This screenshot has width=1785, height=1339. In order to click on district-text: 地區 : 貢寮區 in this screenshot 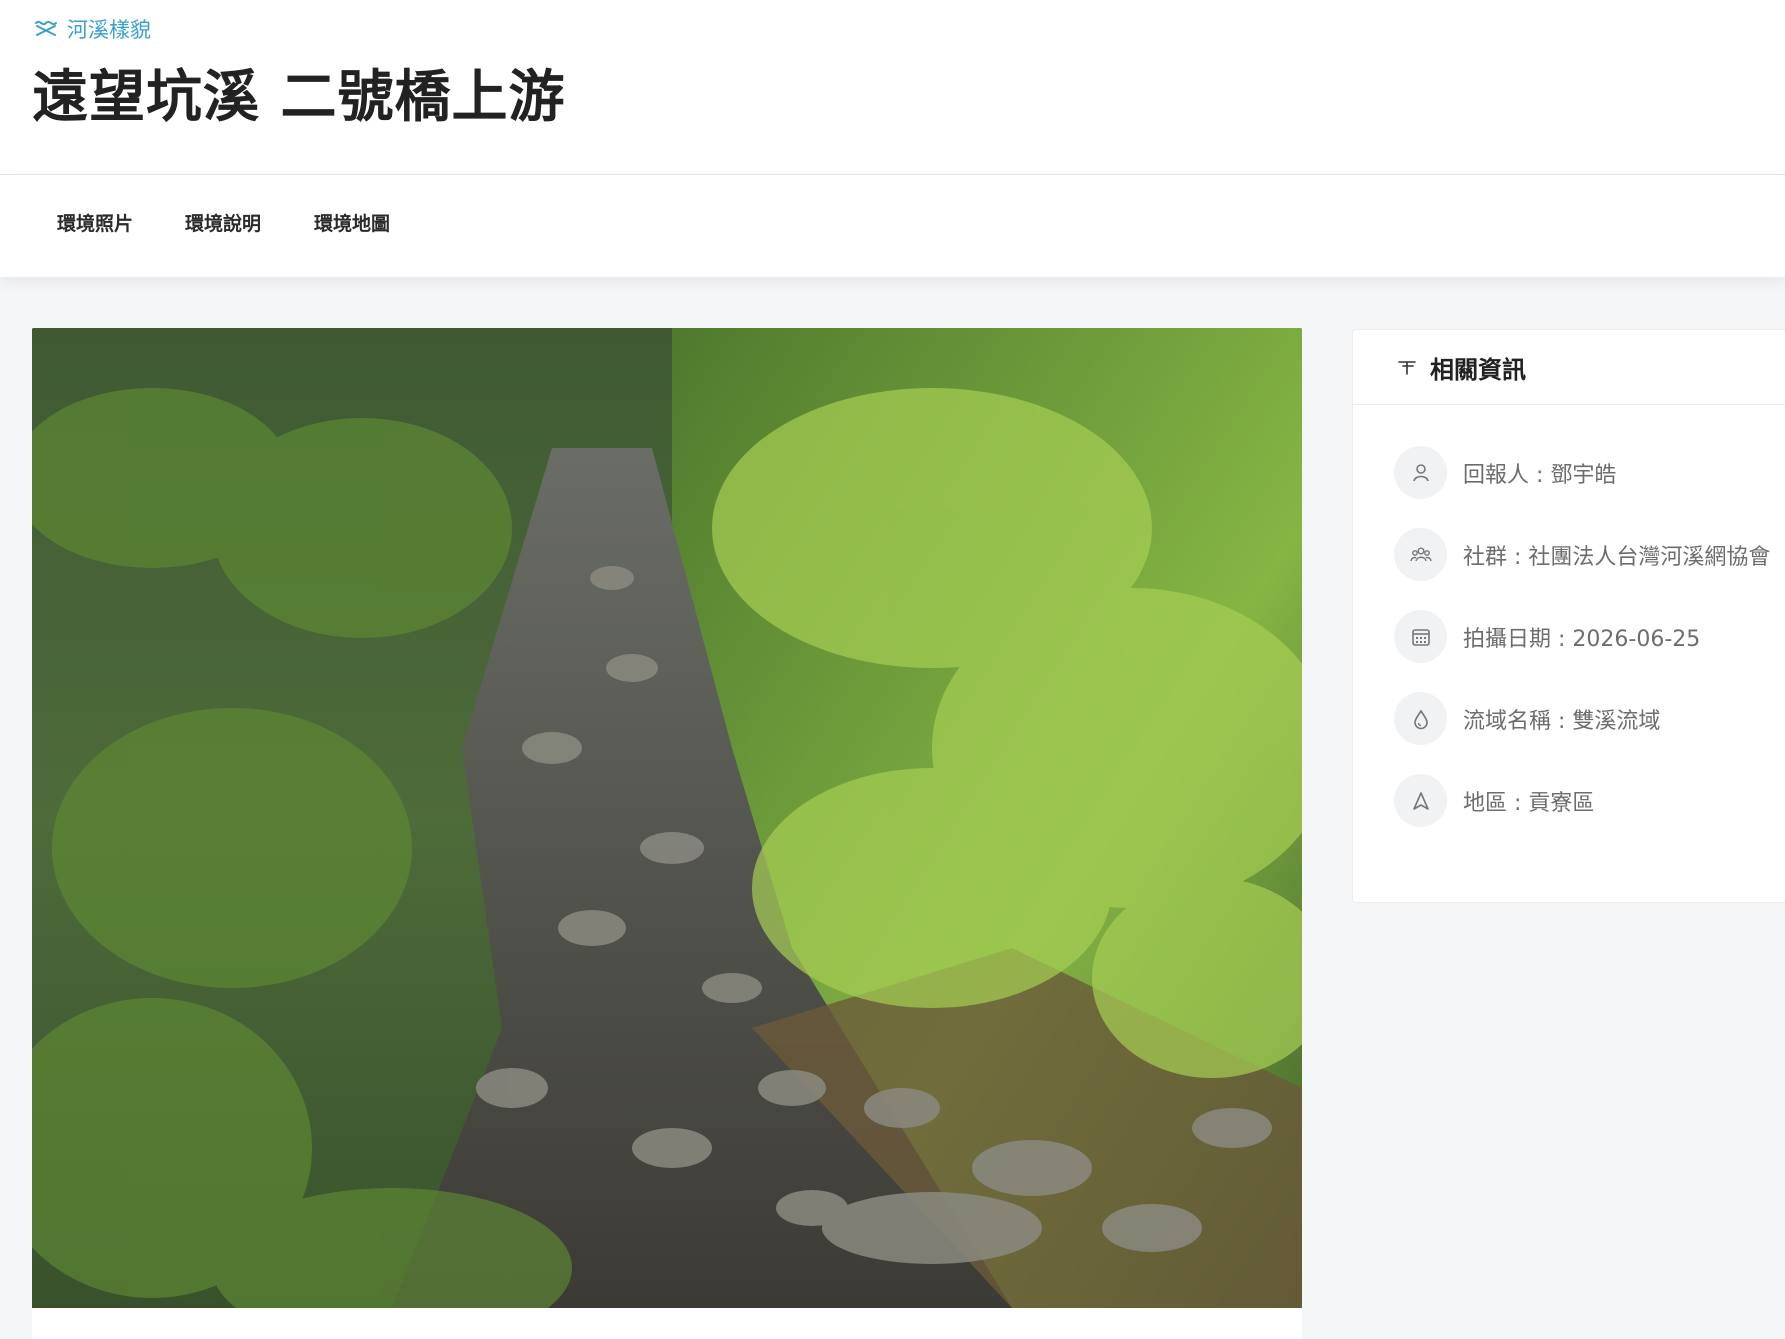, I will do `click(1529, 803)`.